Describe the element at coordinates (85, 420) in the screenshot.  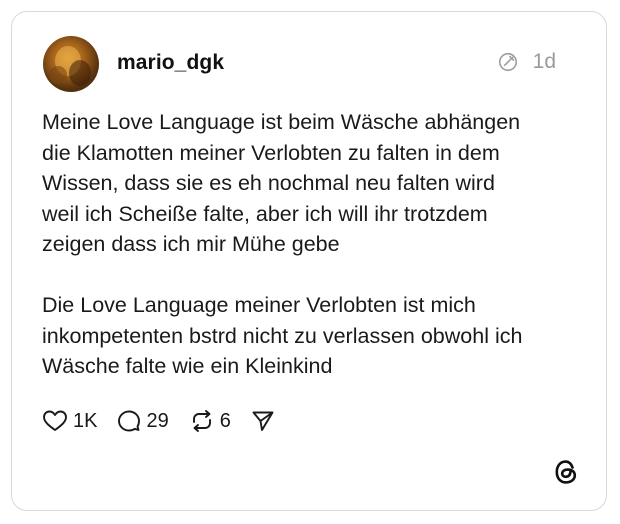
I see `like-count: 1K` at that location.